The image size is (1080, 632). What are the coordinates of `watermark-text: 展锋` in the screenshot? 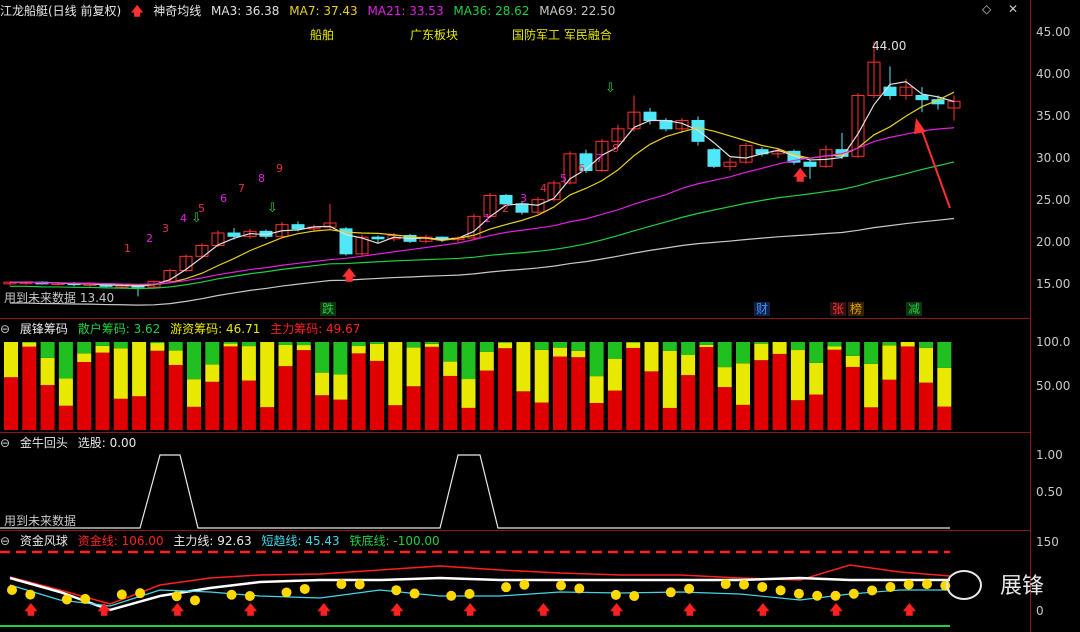 It's located at (1021, 586).